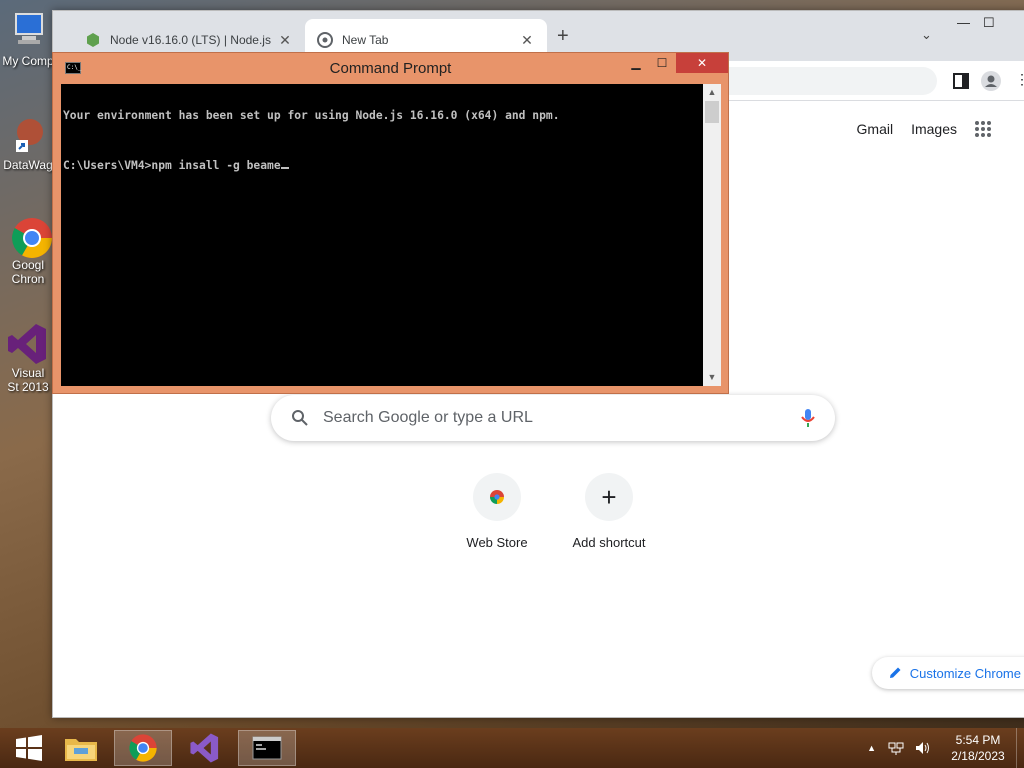  What do you see at coordinates (934, 129) in the screenshot?
I see `images-link: Images` at bounding box center [934, 129].